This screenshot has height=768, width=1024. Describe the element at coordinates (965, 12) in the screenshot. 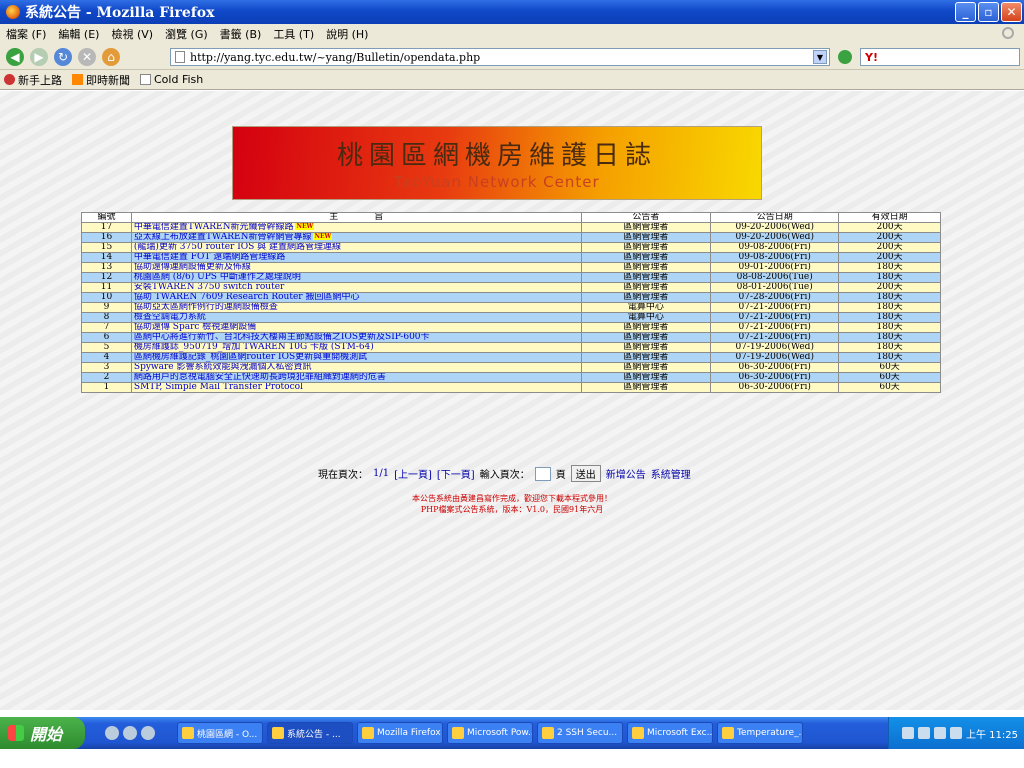

I see `minimize-button: _` at that location.